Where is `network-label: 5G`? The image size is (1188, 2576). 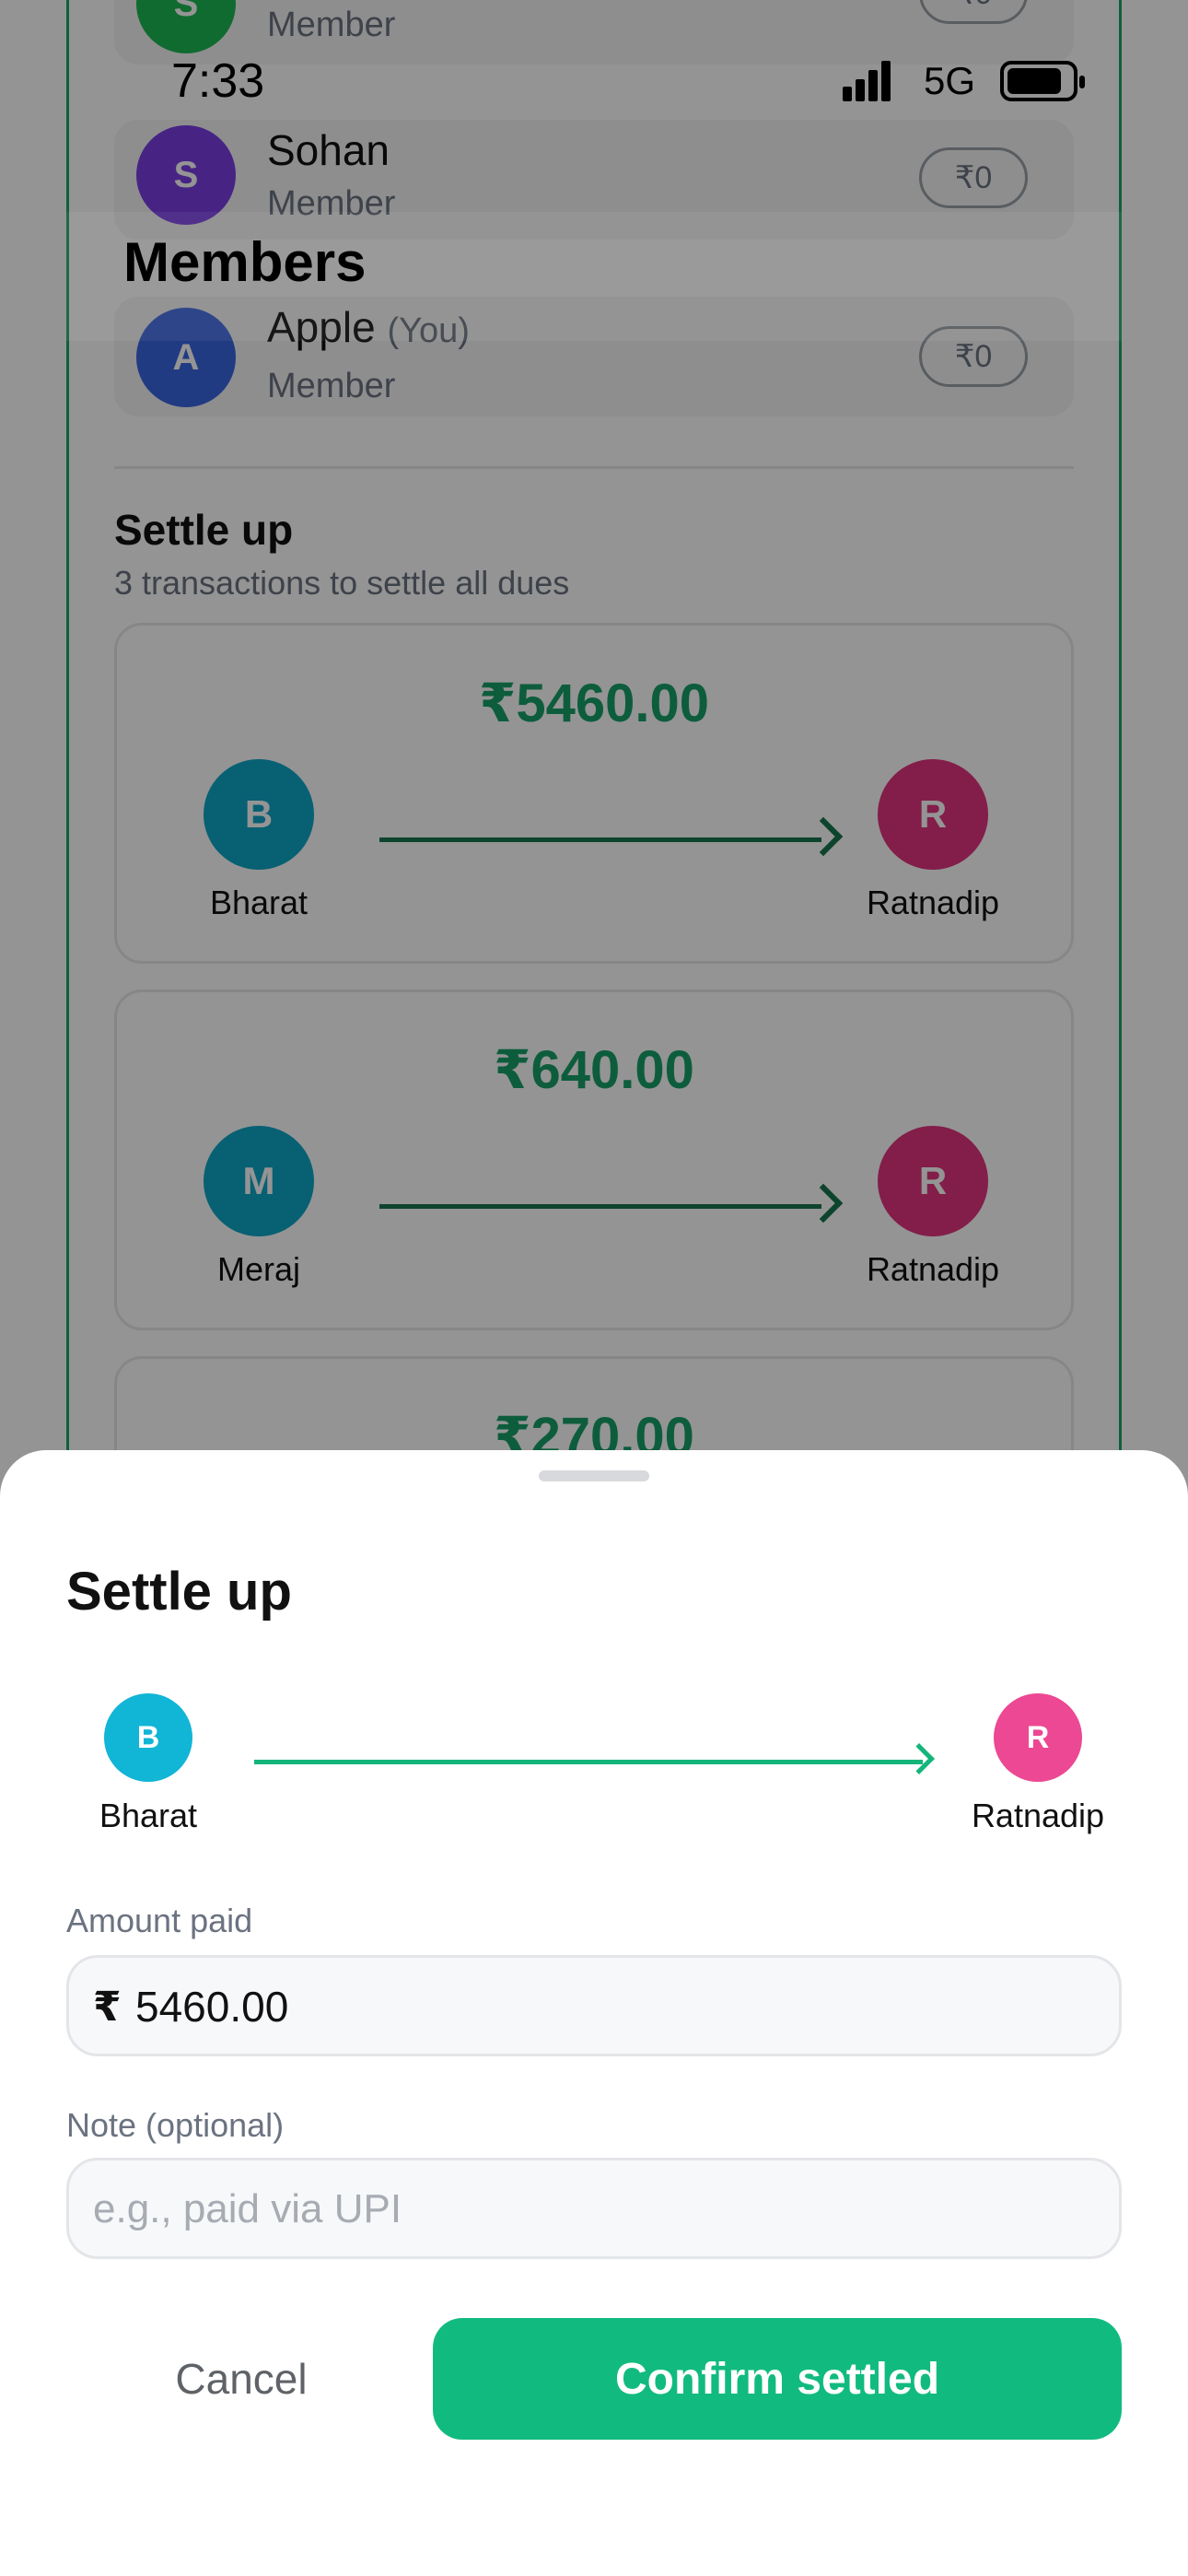 network-label: 5G is located at coordinates (950, 80).